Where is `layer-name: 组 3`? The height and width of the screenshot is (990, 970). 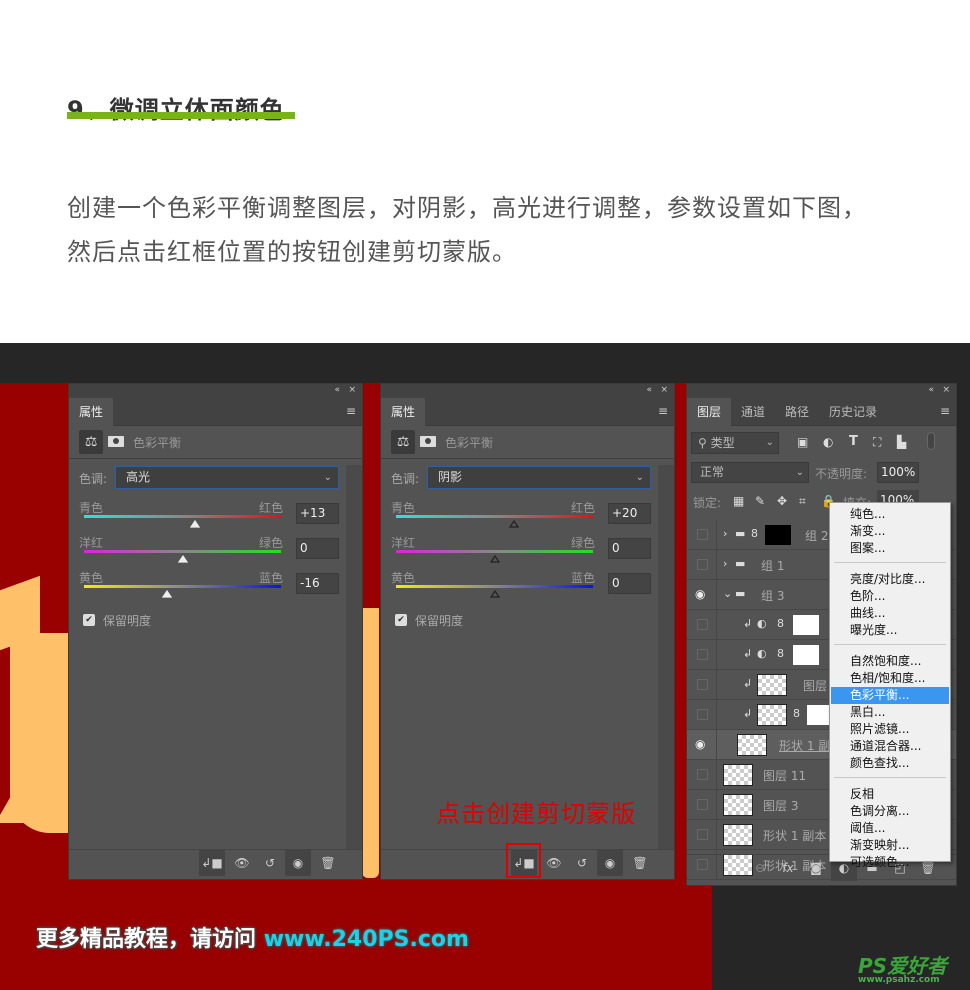
layer-name: 组 3 is located at coordinates (772, 595).